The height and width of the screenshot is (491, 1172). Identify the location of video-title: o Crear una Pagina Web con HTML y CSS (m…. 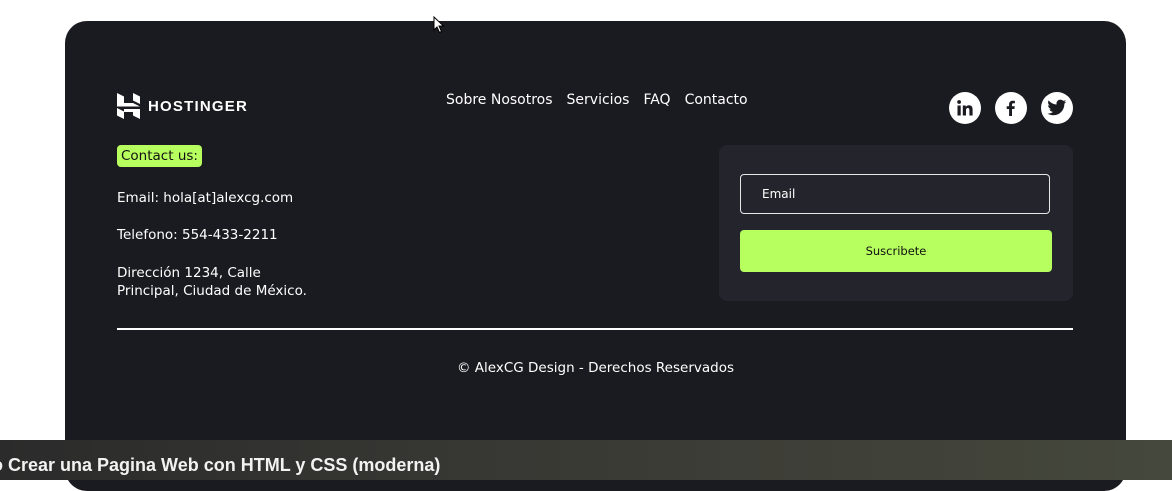
(220, 465).